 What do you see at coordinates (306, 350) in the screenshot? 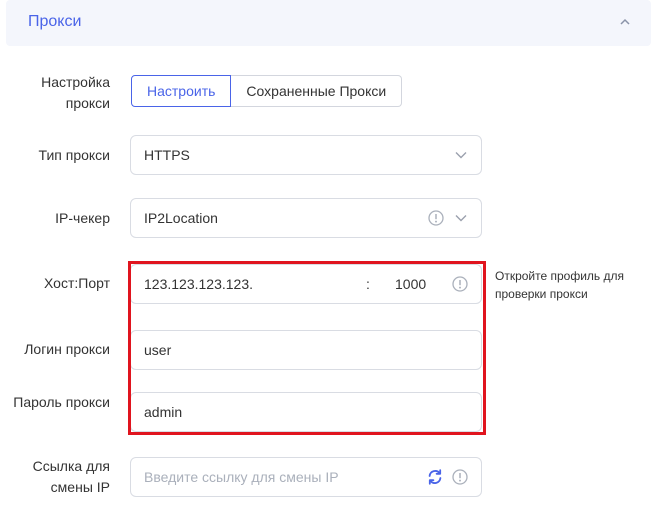
I see `login-input: user` at bounding box center [306, 350].